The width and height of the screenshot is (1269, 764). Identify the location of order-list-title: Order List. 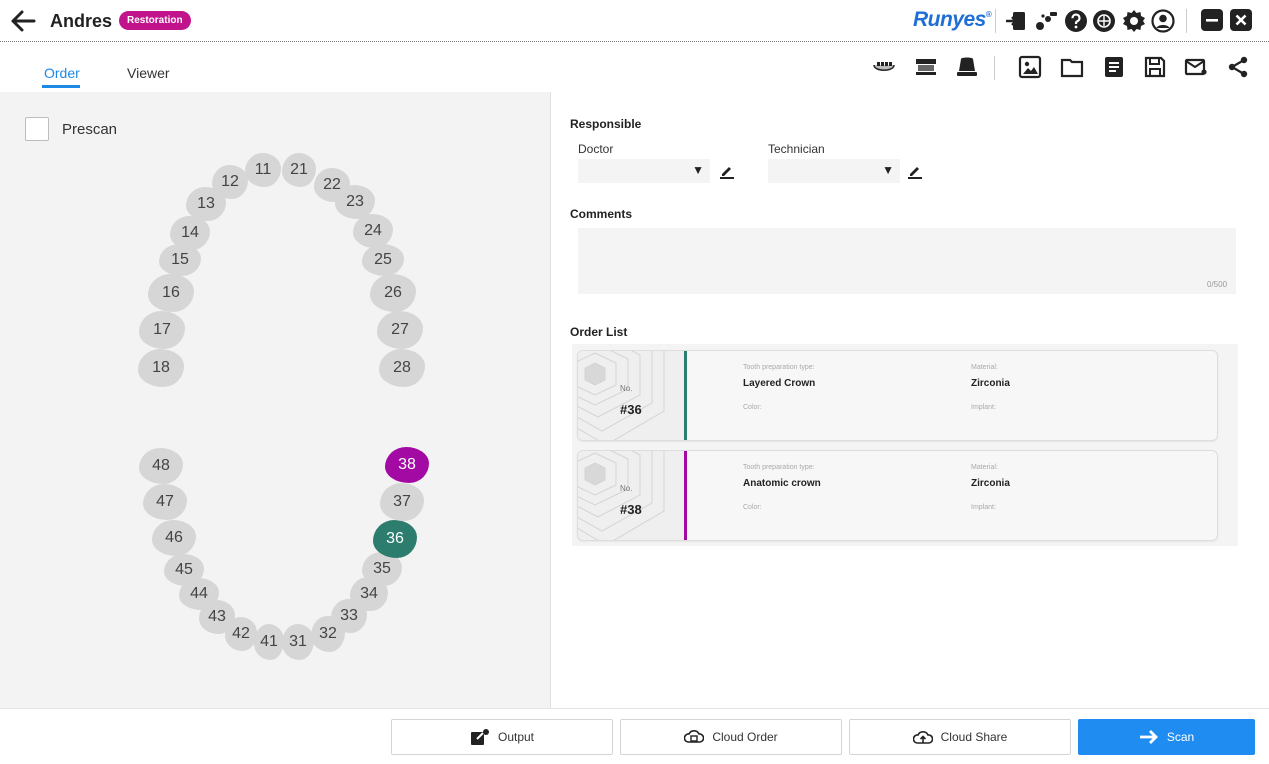
(599, 332).